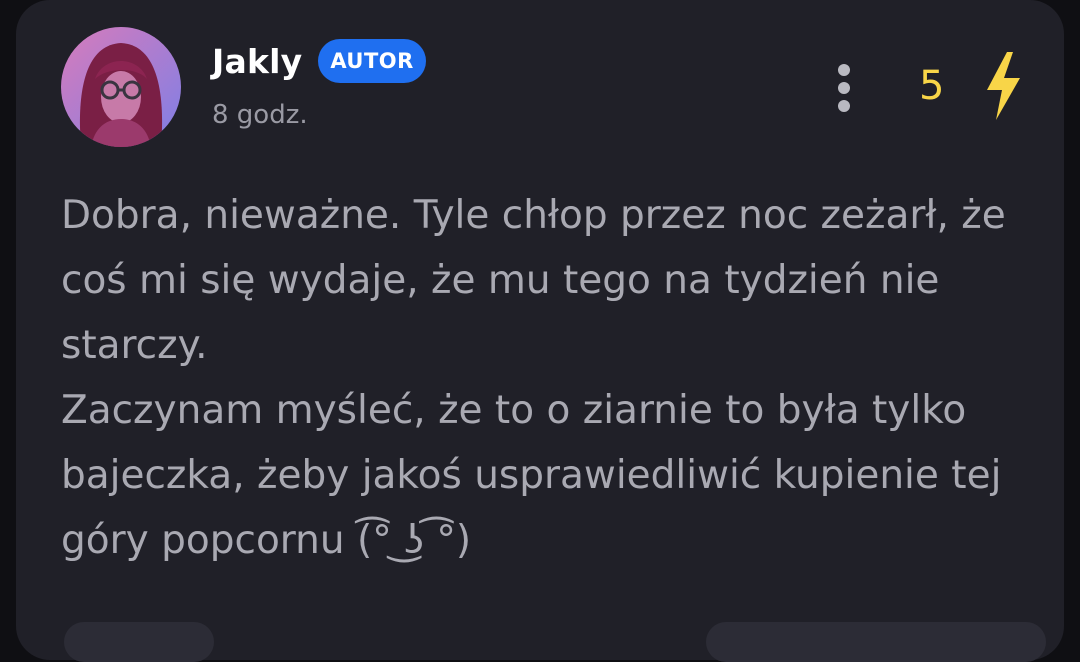 The image size is (1080, 662). I want to click on comment-timestamp: 8 godz., so click(260, 115).